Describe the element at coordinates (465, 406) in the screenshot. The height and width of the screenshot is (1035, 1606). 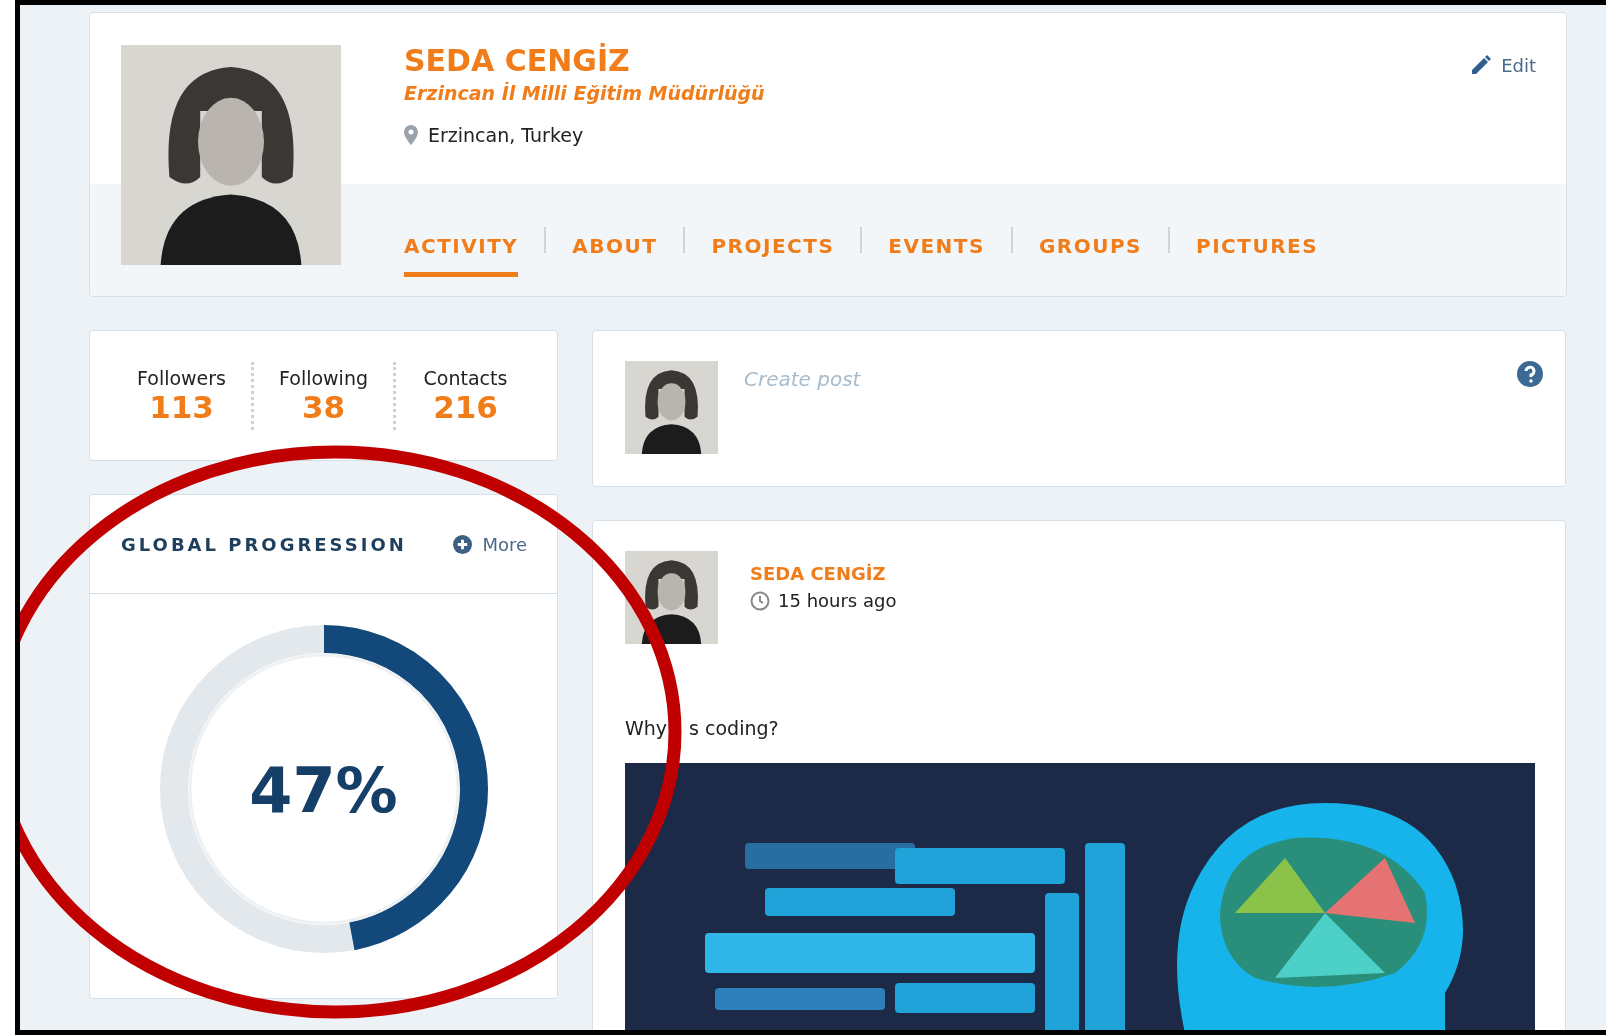
I see `stat-value: 216` at that location.